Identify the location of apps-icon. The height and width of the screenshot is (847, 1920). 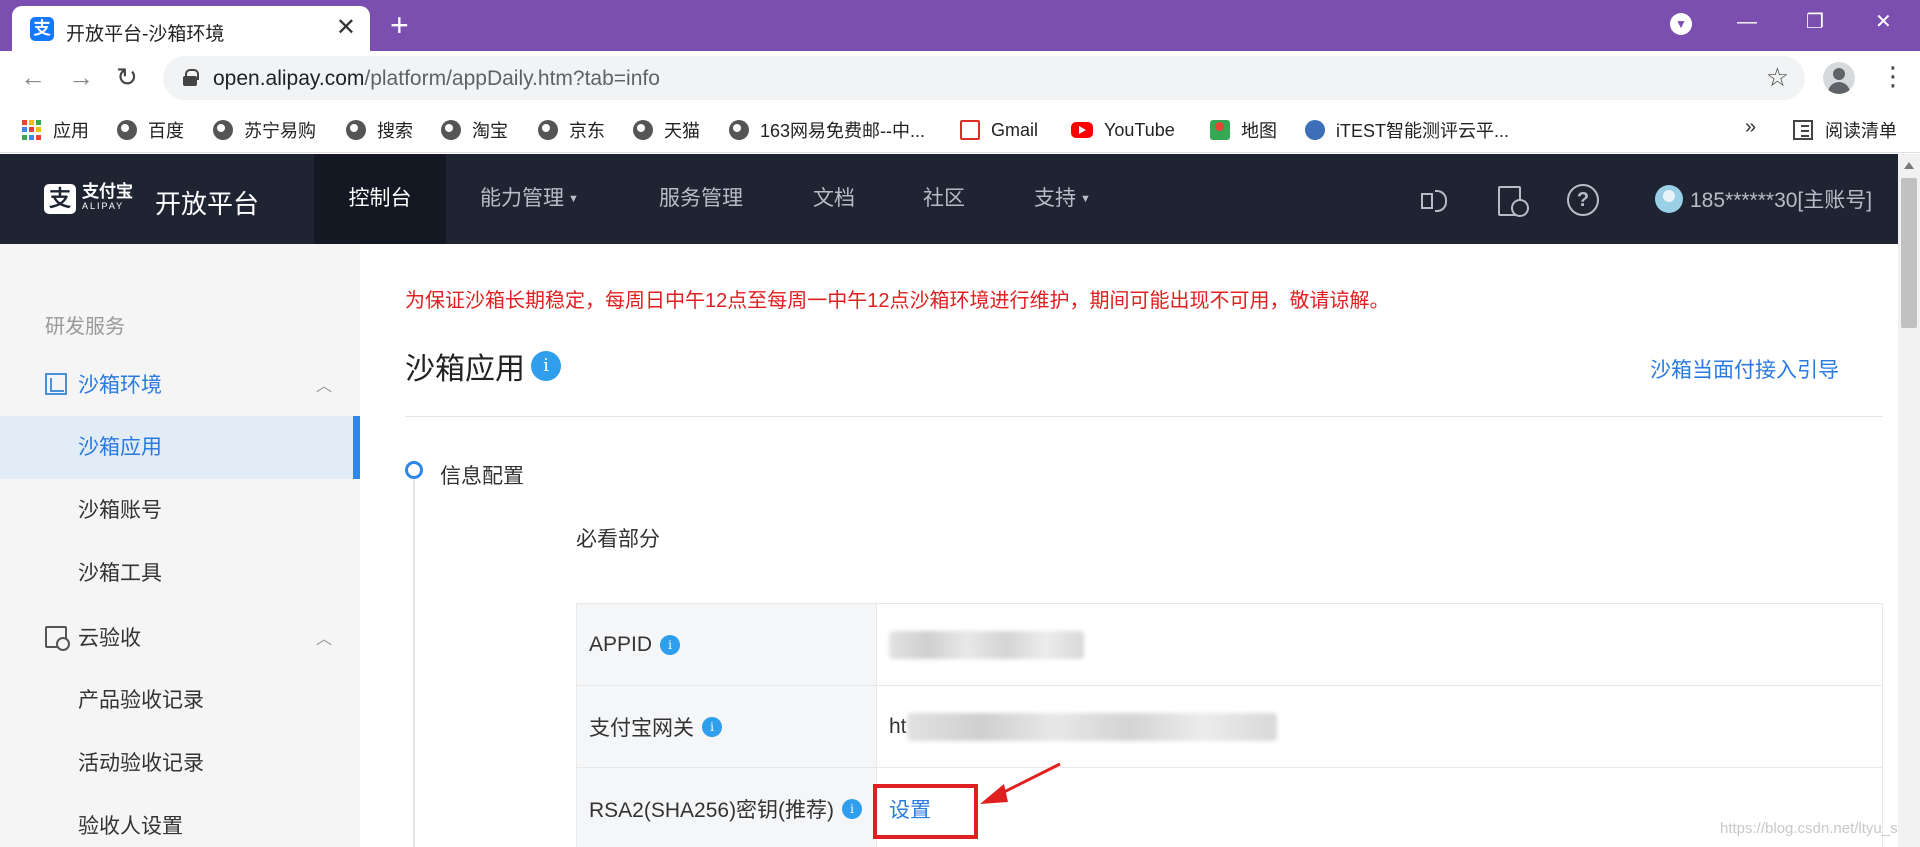
(32, 130).